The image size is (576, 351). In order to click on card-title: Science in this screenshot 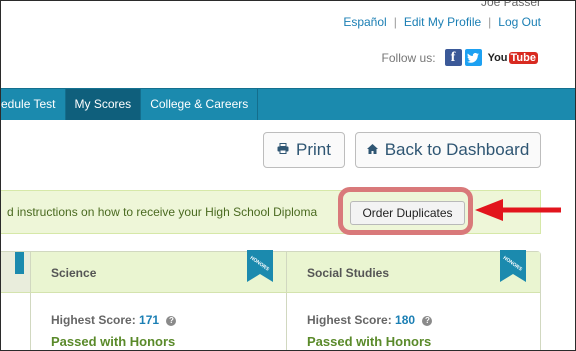, I will do `click(74, 273)`.